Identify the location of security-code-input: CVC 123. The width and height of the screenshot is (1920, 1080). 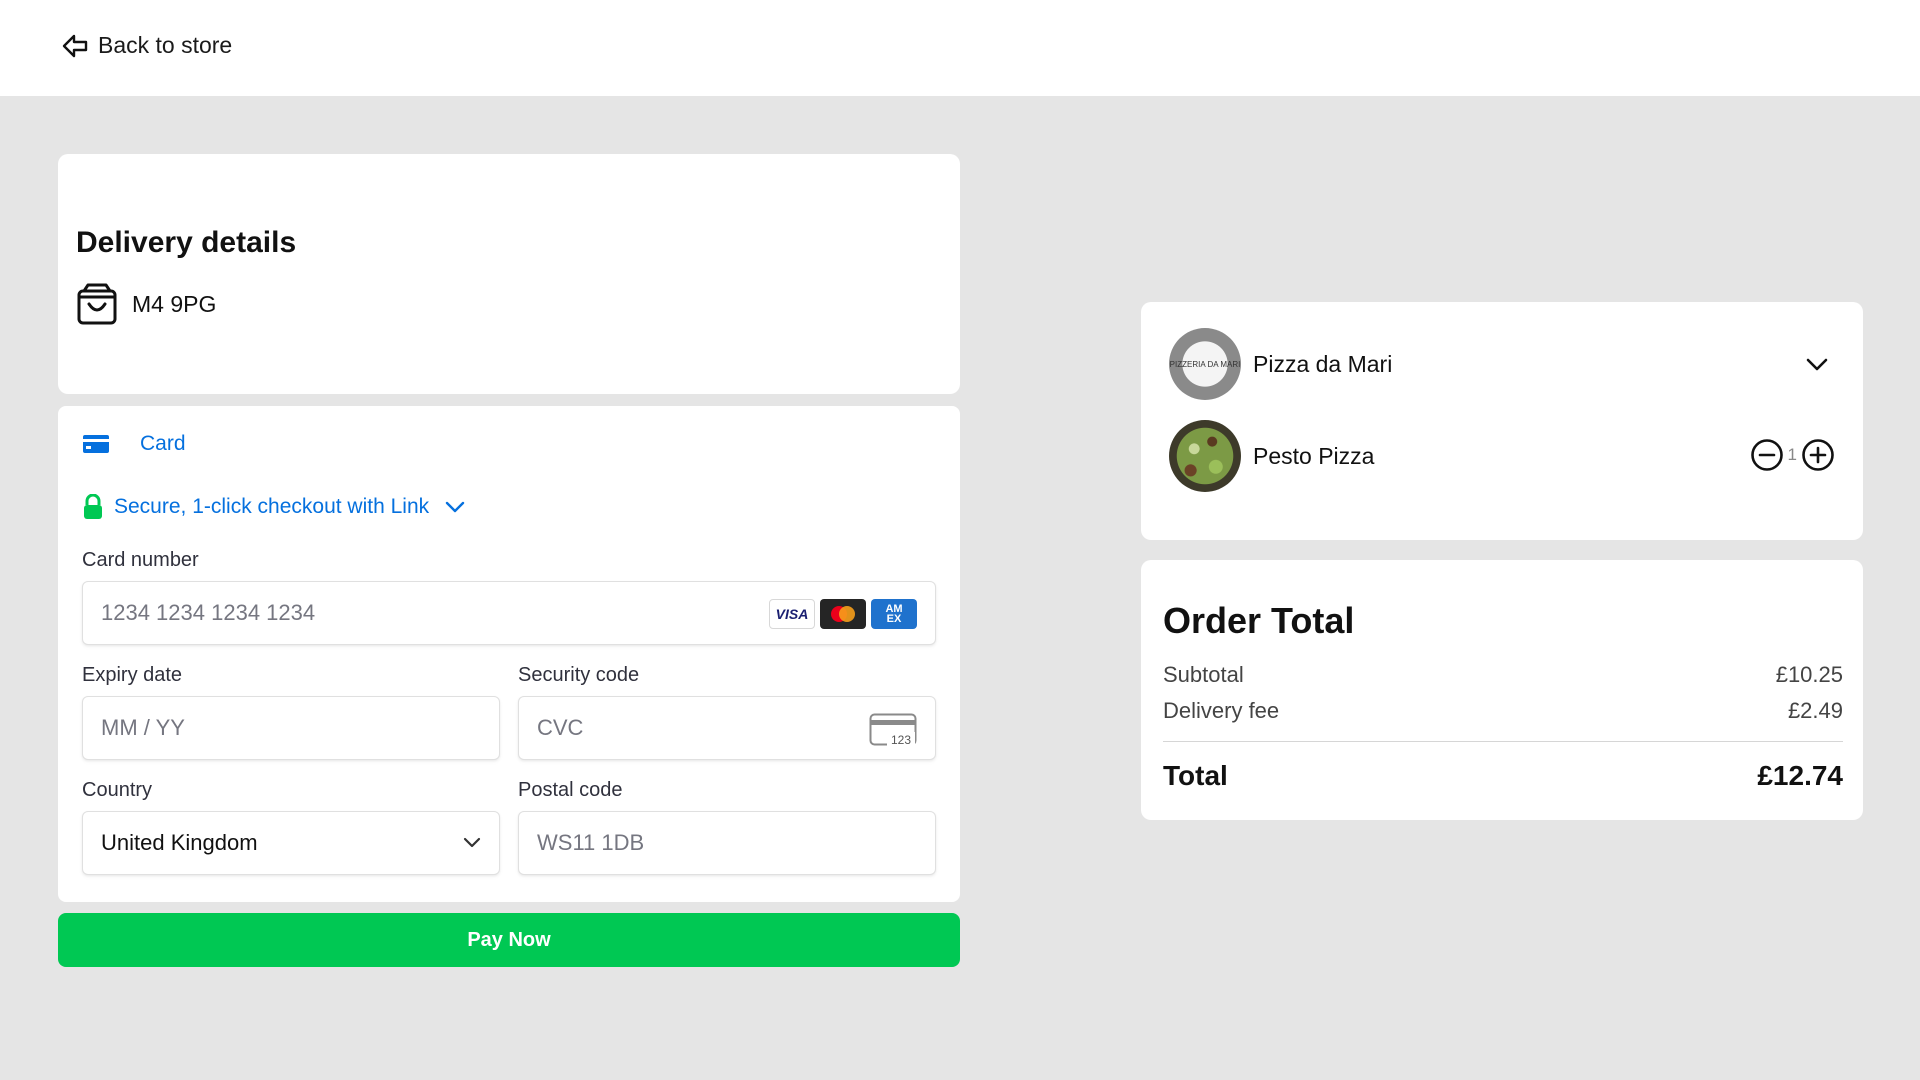
(727, 728).